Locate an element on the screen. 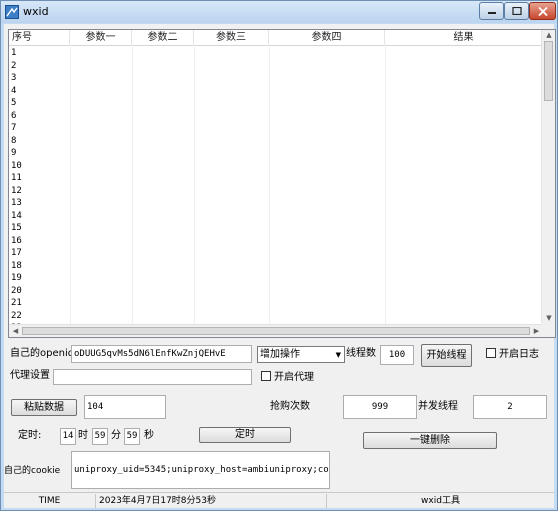 Image resolution: width=558 pixels, height=511 pixels. table-row: 5 is located at coordinates (276, 103).